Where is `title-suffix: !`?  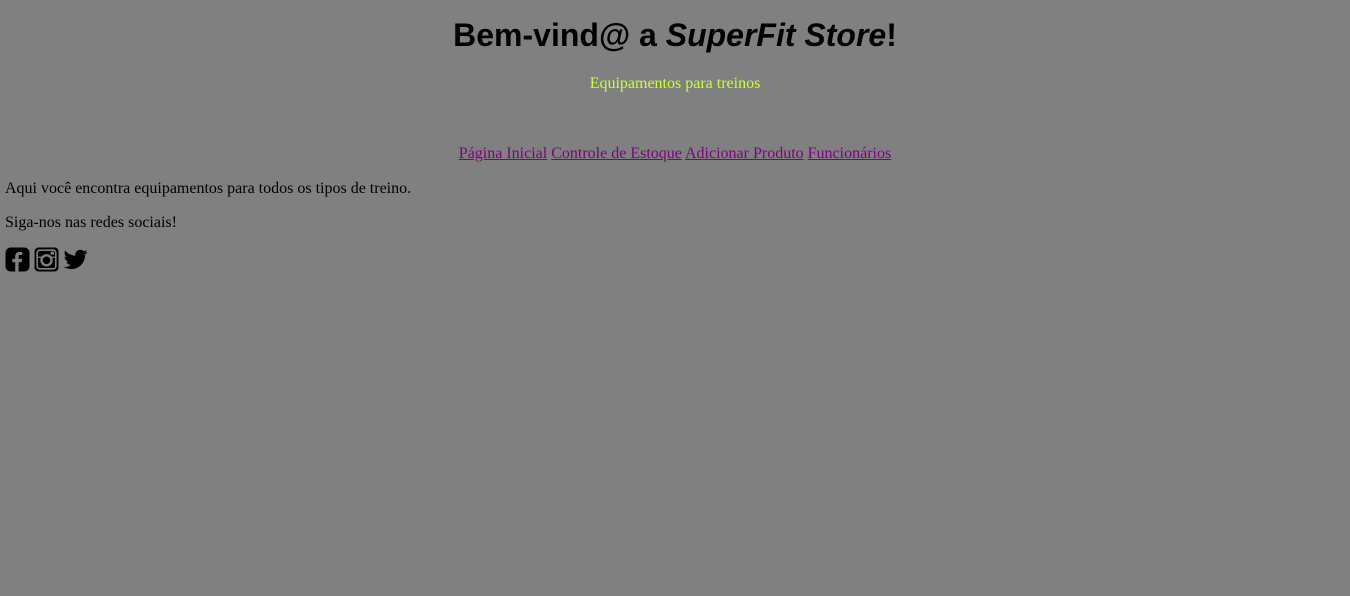
title-suffix: ! is located at coordinates (891, 35).